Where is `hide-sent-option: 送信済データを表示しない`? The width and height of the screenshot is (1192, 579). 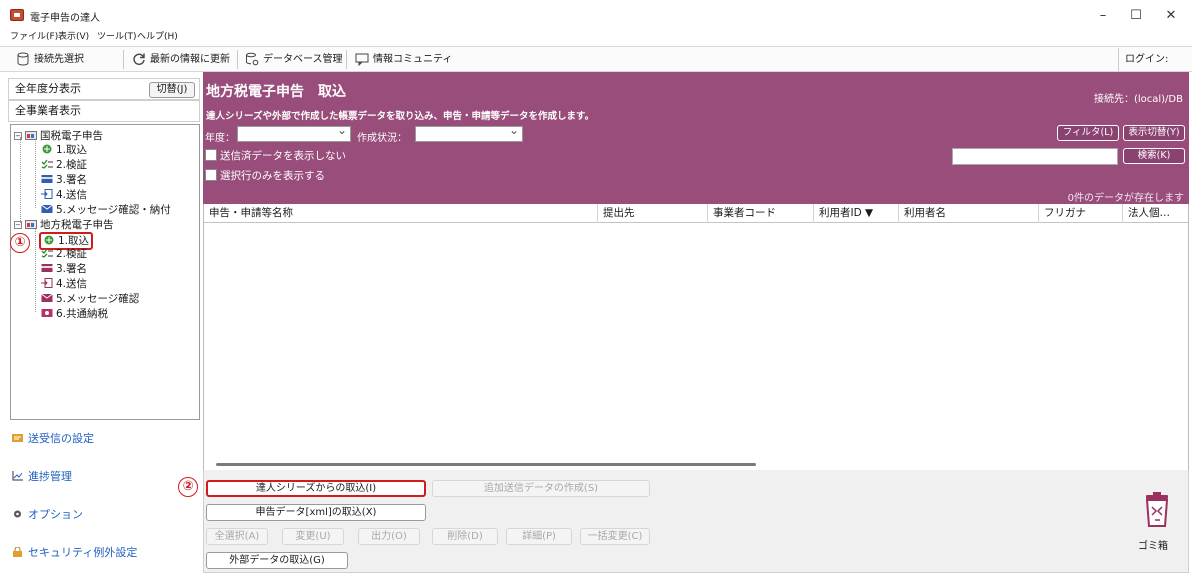
hide-sent-option: 送信済データを表示しない is located at coordinates (275, 155).